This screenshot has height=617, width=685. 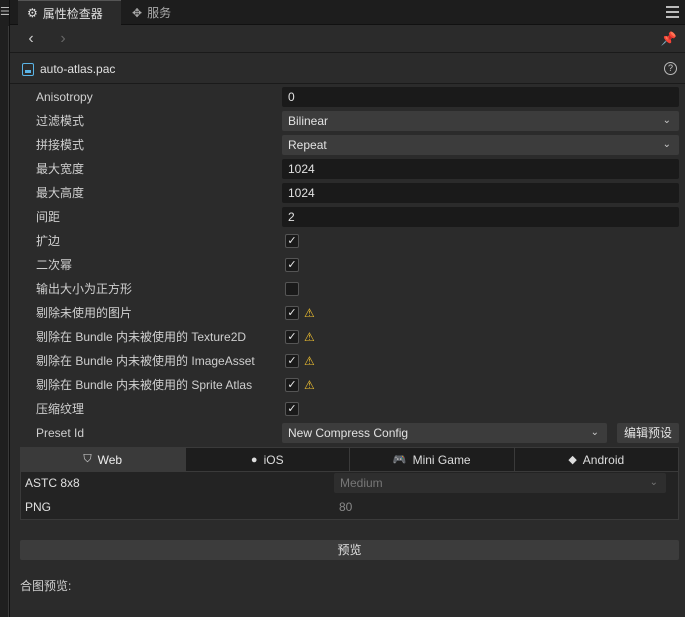 I want to click on astc-quality-value: Medium, so click(x=361, y=483).